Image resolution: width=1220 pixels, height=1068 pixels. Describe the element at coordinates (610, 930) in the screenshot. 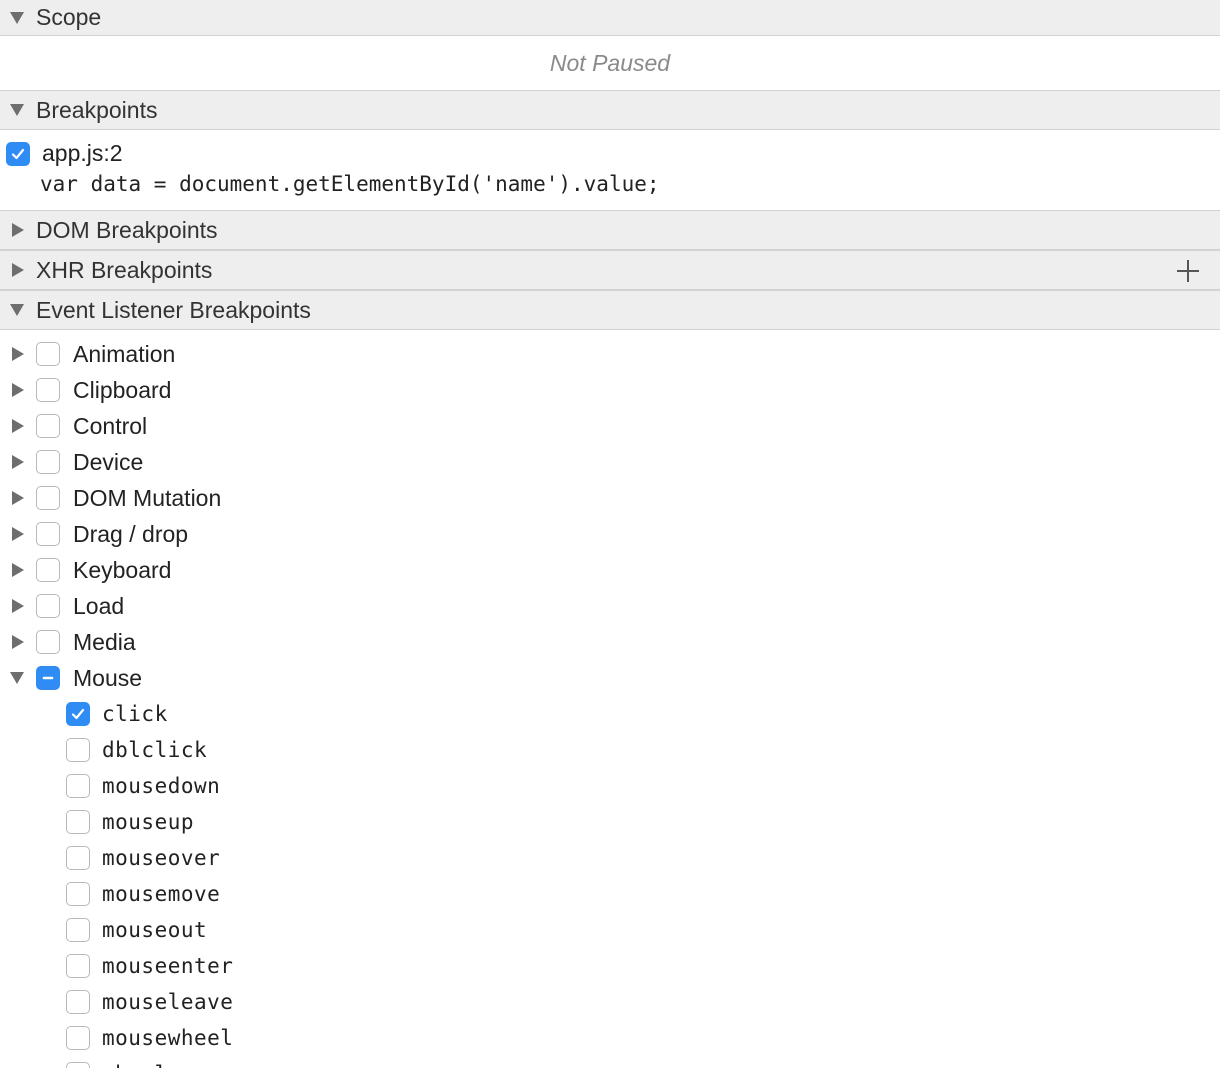

I see `mouse-event-mouseout: mouseout` at that location.